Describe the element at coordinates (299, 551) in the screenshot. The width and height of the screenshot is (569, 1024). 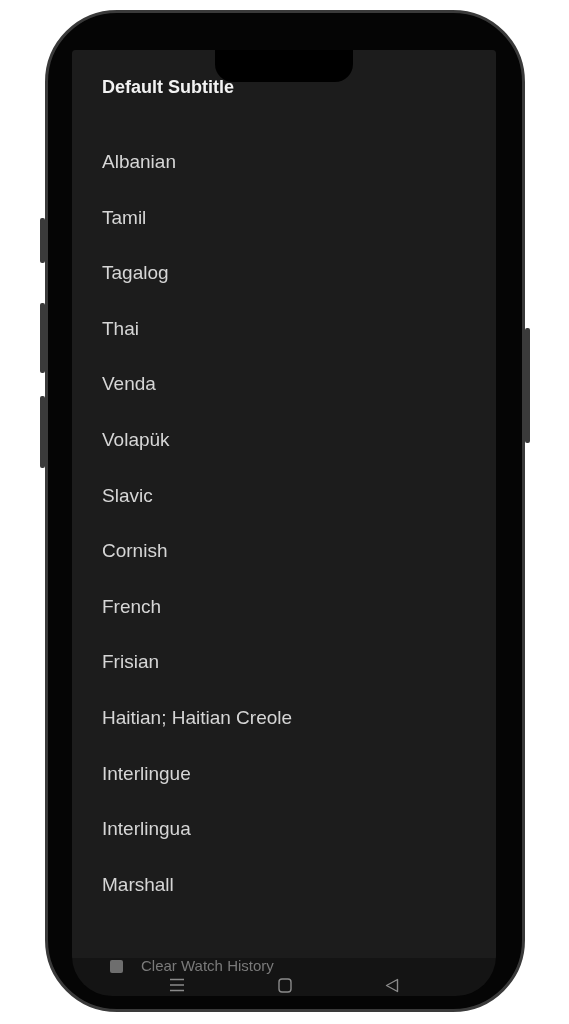
I see `language-option: Cornish` at that location.